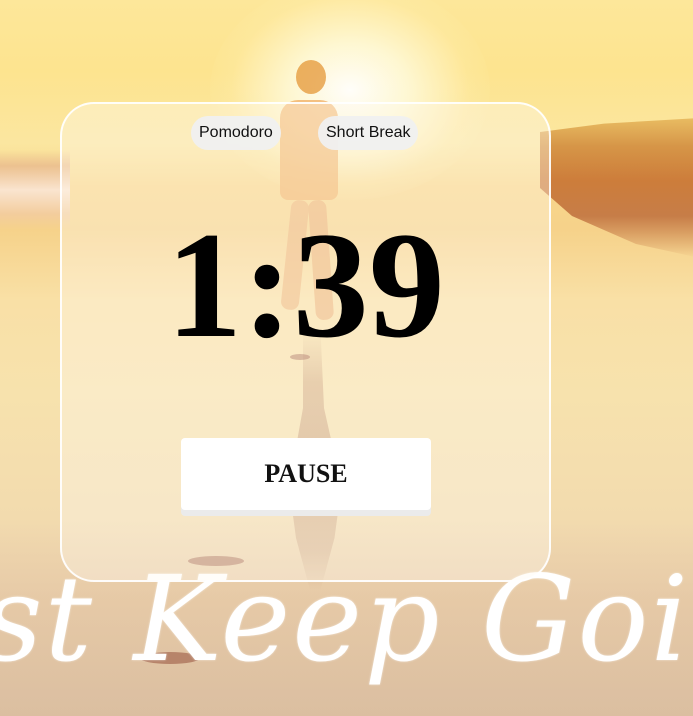 The height and width of the screenshot is (716, 693). Describe the element at coordinates (368, 133) in the screenshot. I see `tab-short-break: Short Break` at that location.